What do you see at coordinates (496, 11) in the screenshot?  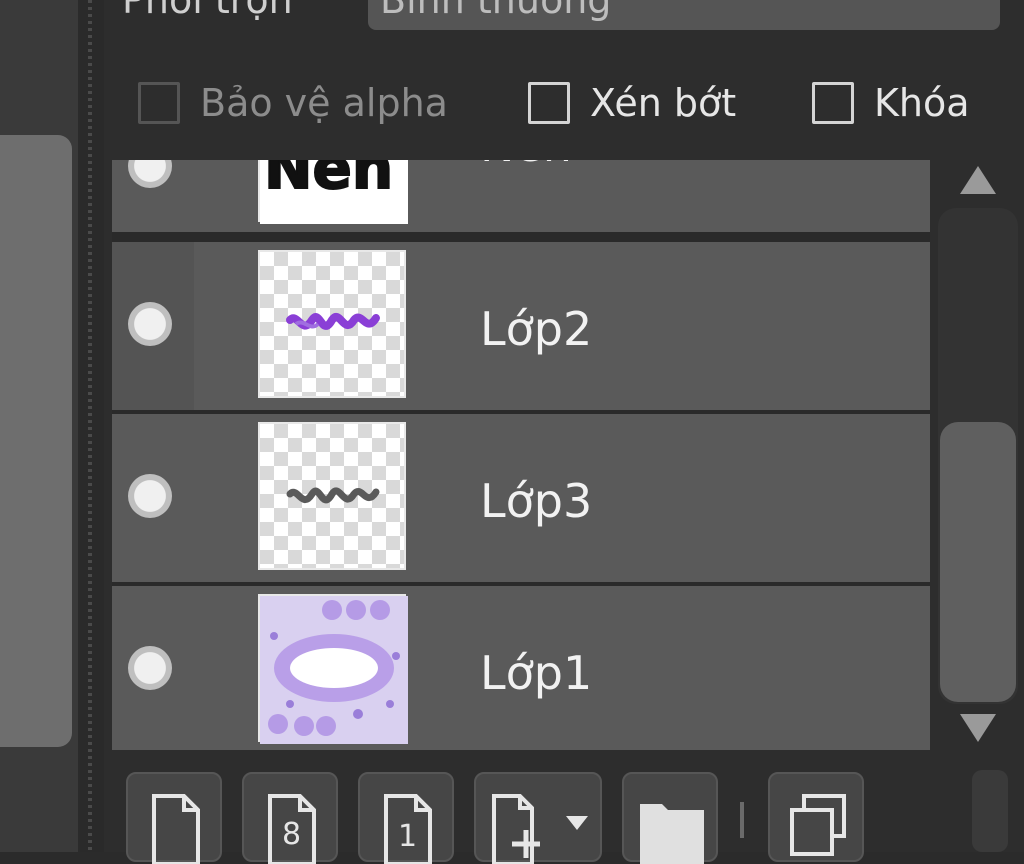 I see `blend-mode-value: Bình thường` at bounding box center [496, 11].